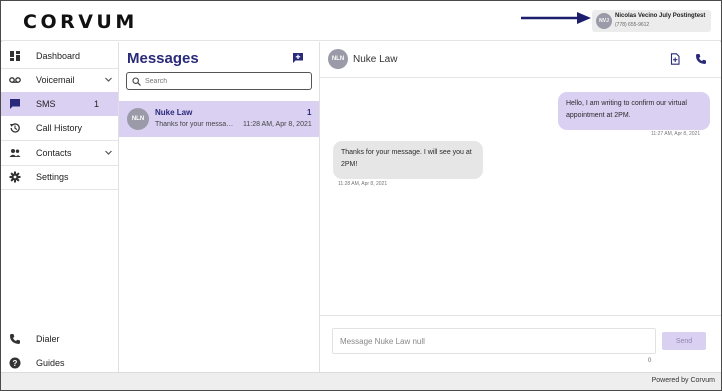  I want to click on sidebar-item-dashboard: Dashboard, so click(59, 56).